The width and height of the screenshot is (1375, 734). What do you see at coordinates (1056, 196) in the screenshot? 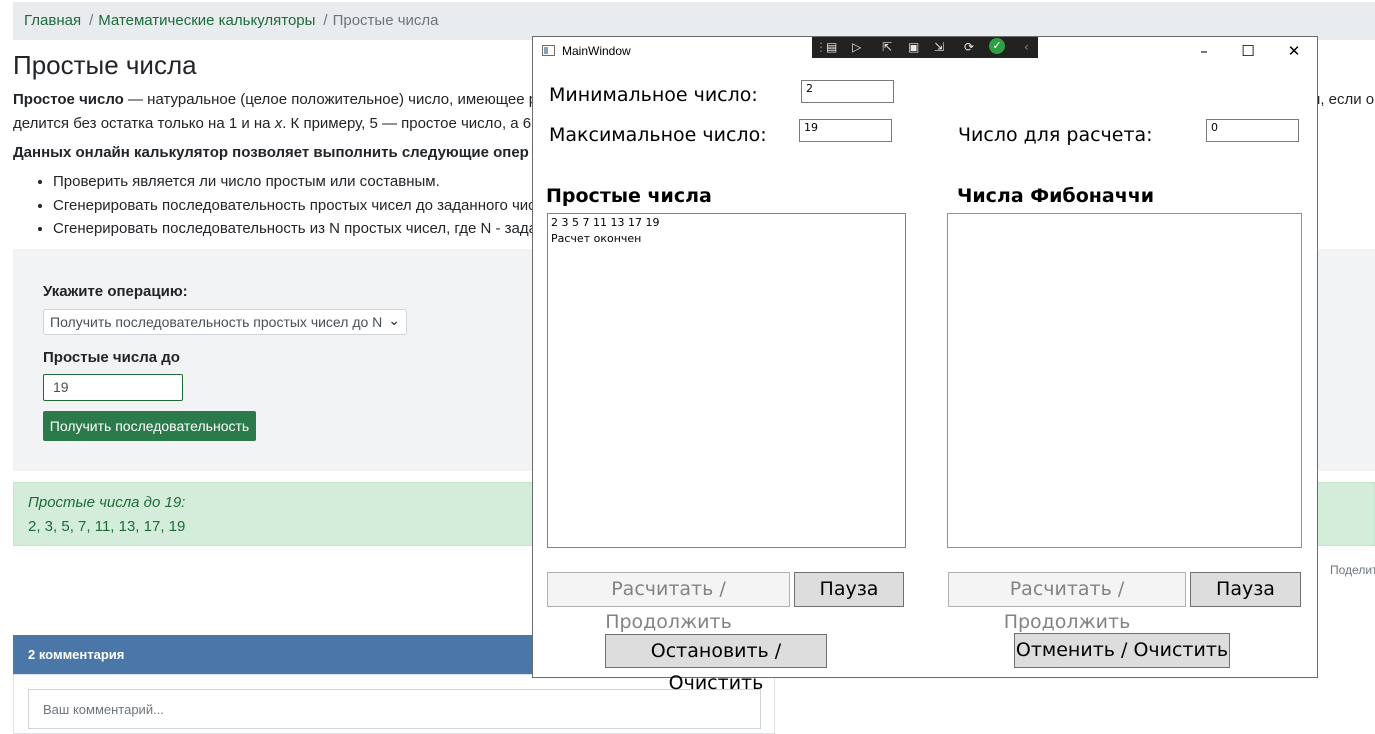
I see `fibonacci-section-title: Числа Фибоначчи` at bounding box center [1056, 196].